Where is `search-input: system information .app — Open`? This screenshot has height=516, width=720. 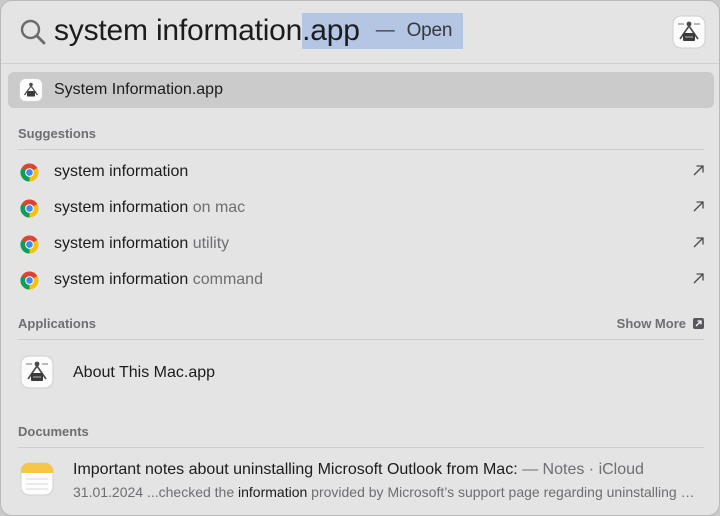 search-input: system information .app — Open is located at coordinates (259, 31).